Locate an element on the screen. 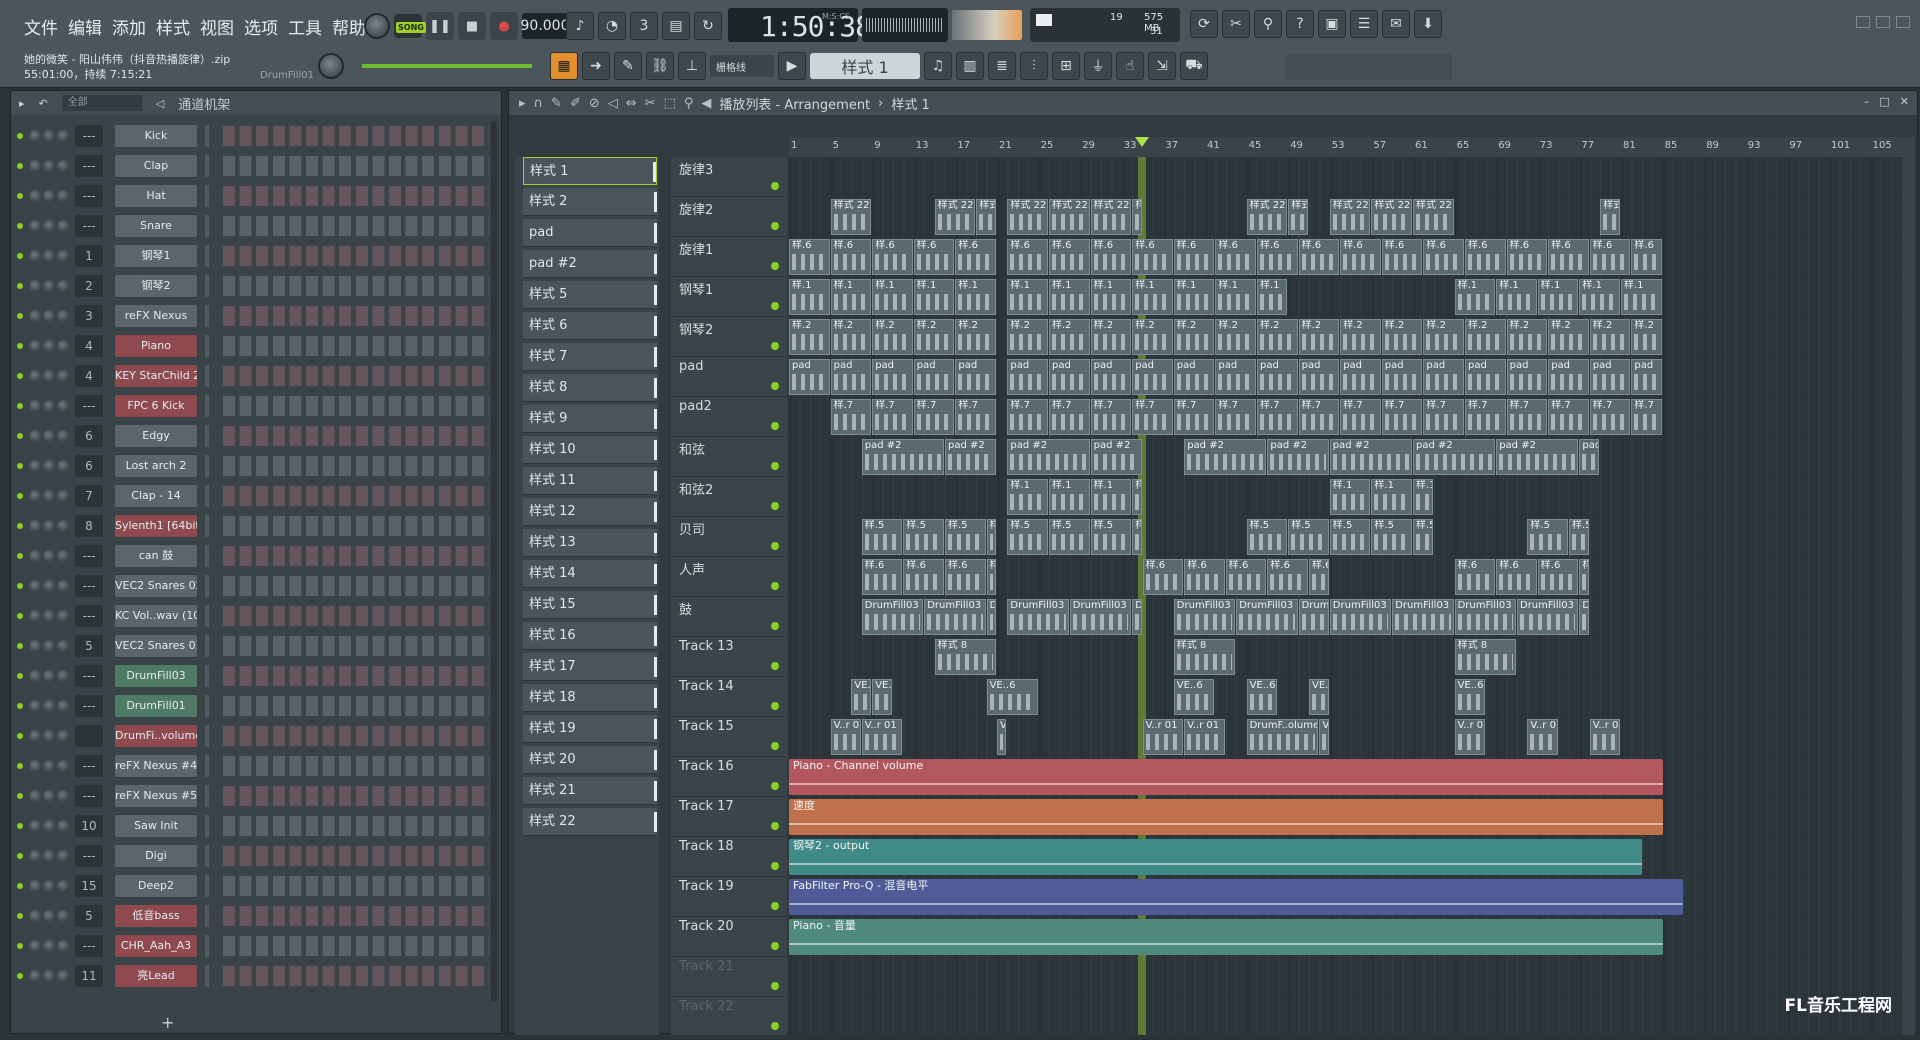  mute-icon: ◁ is located at coordinates (613, 103).